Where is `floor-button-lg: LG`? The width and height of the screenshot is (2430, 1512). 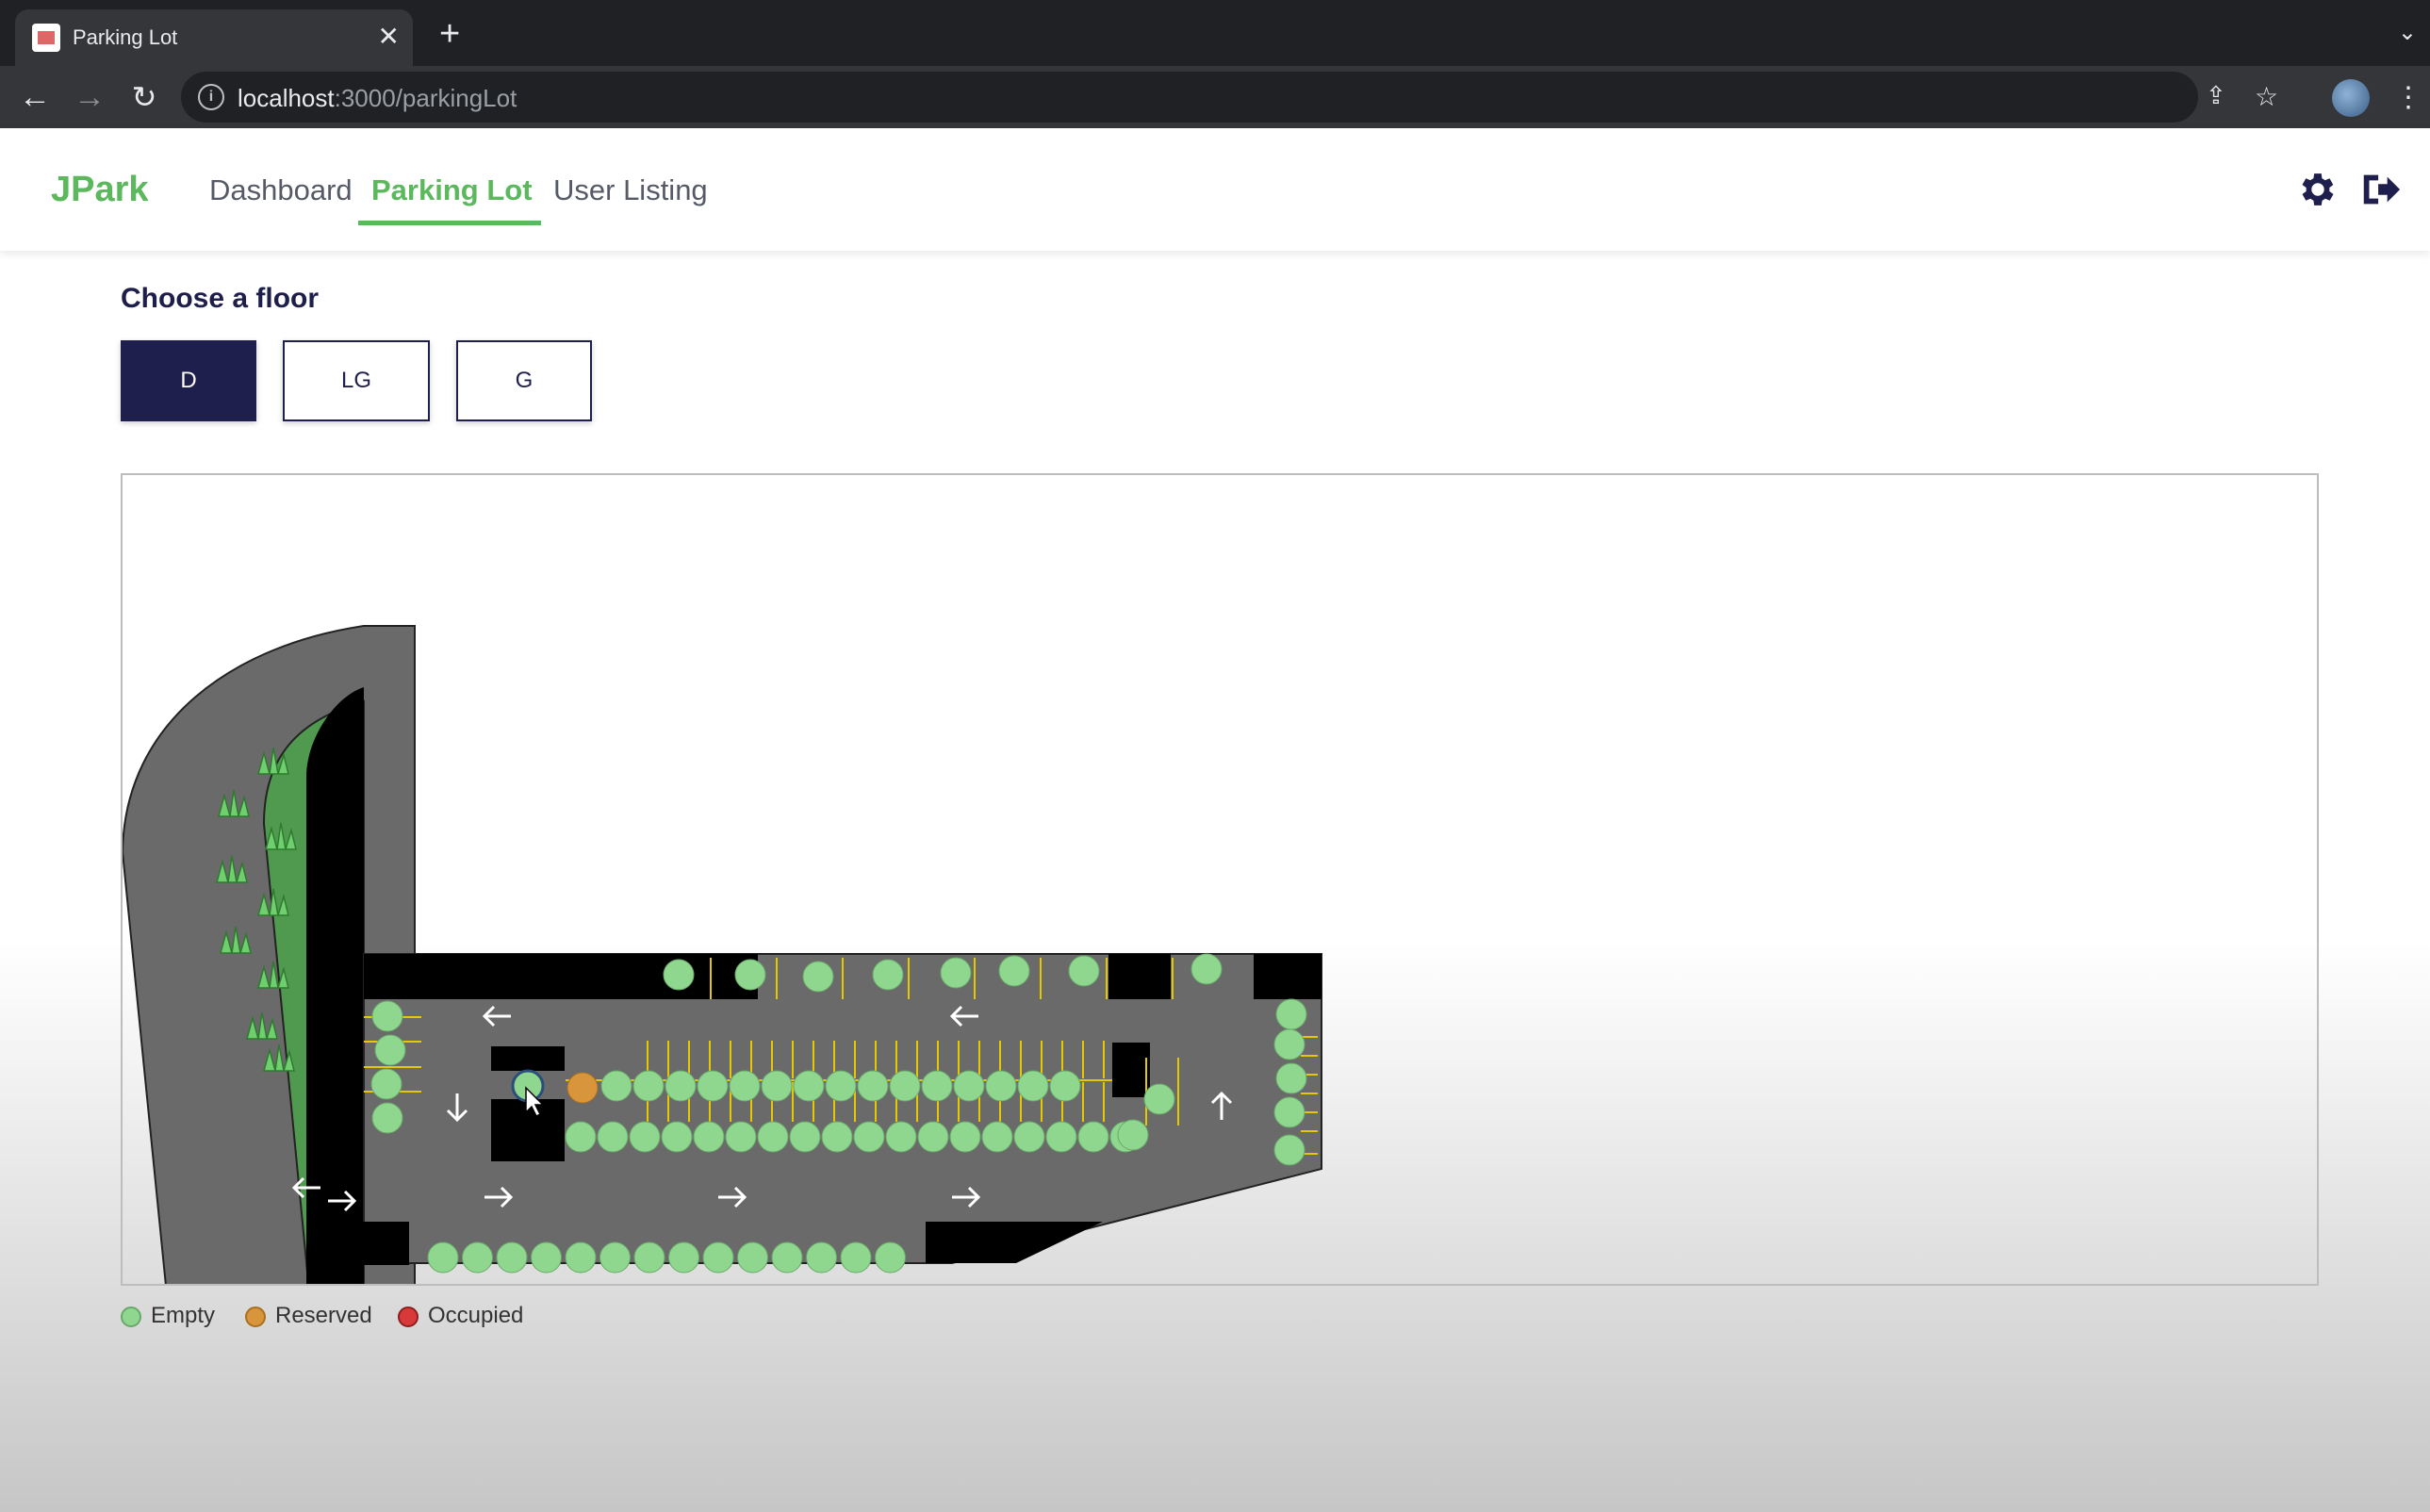 floor-button-lg: LG is located at coordinates (356, 380).